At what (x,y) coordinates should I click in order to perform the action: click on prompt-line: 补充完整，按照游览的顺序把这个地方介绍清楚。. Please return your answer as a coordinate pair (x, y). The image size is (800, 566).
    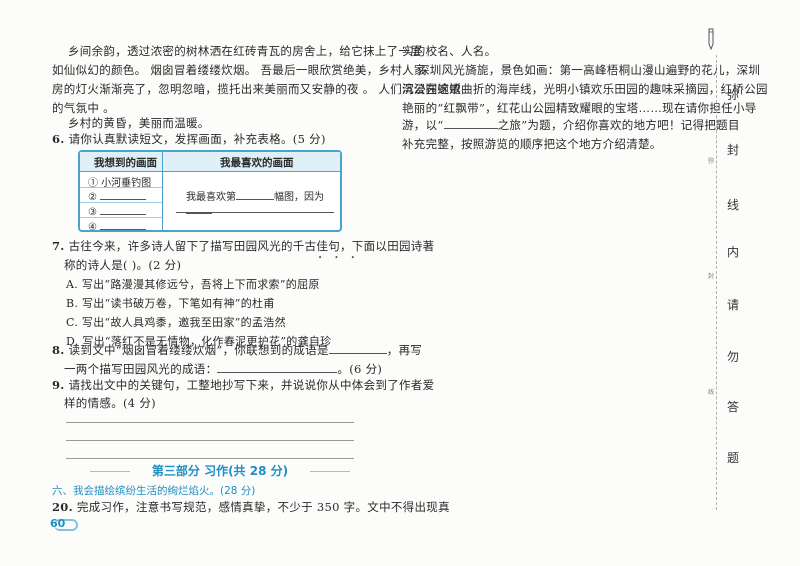
    Looking at the image, I should click on (532, 144).